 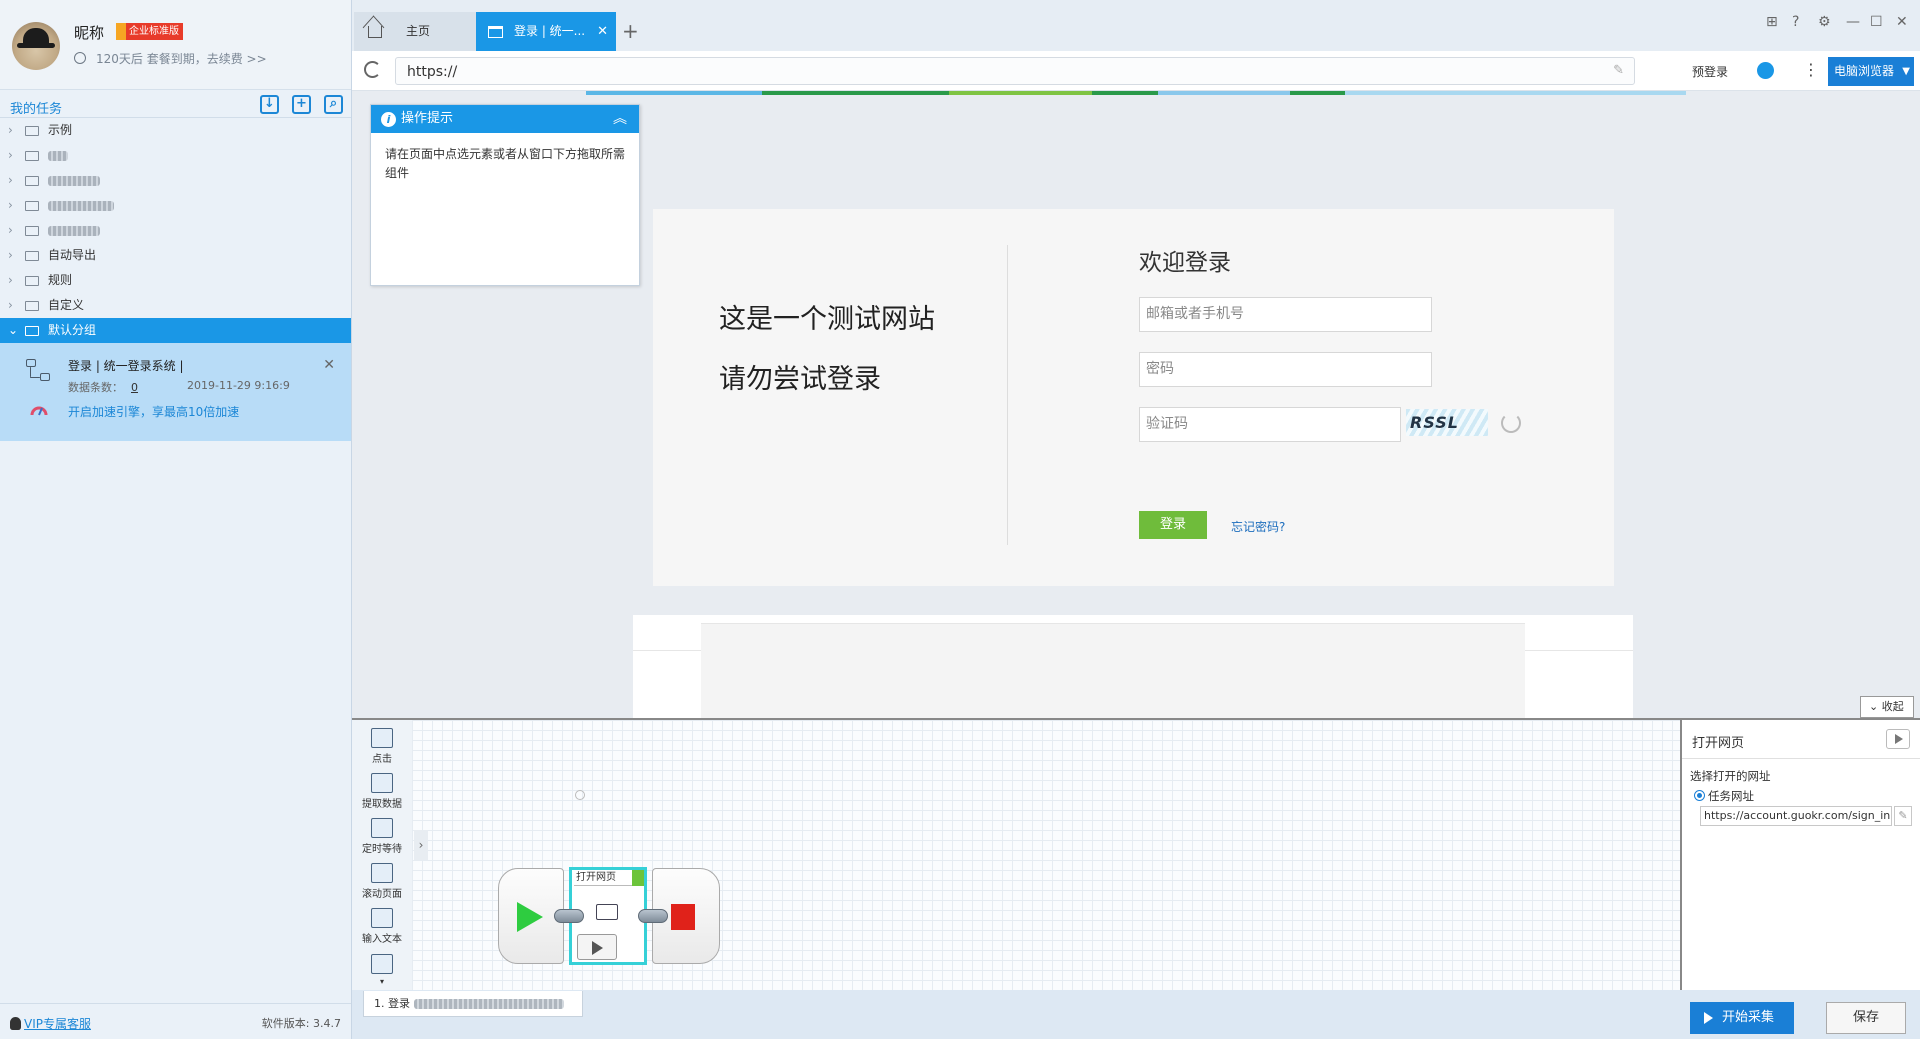 What do you see at coordinates (1876, 22) in the screenshot?
I see `maximize-icon: ☐` at bounding box center [1876, 22].